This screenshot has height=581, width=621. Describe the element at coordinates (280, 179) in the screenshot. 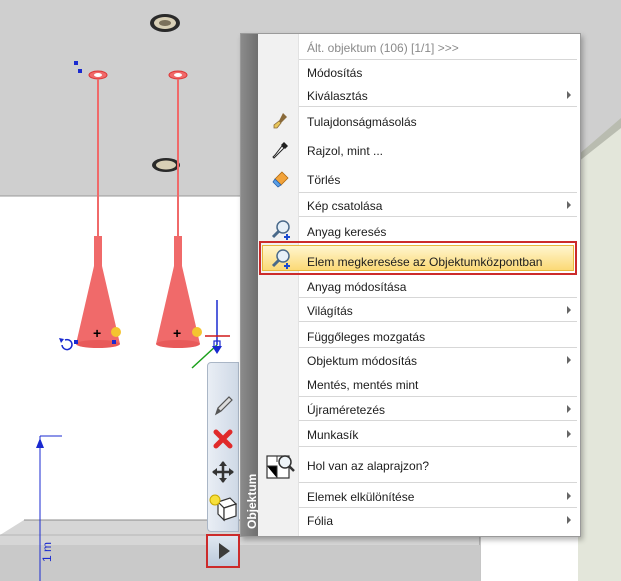

I see `eraser-icon` at that location.